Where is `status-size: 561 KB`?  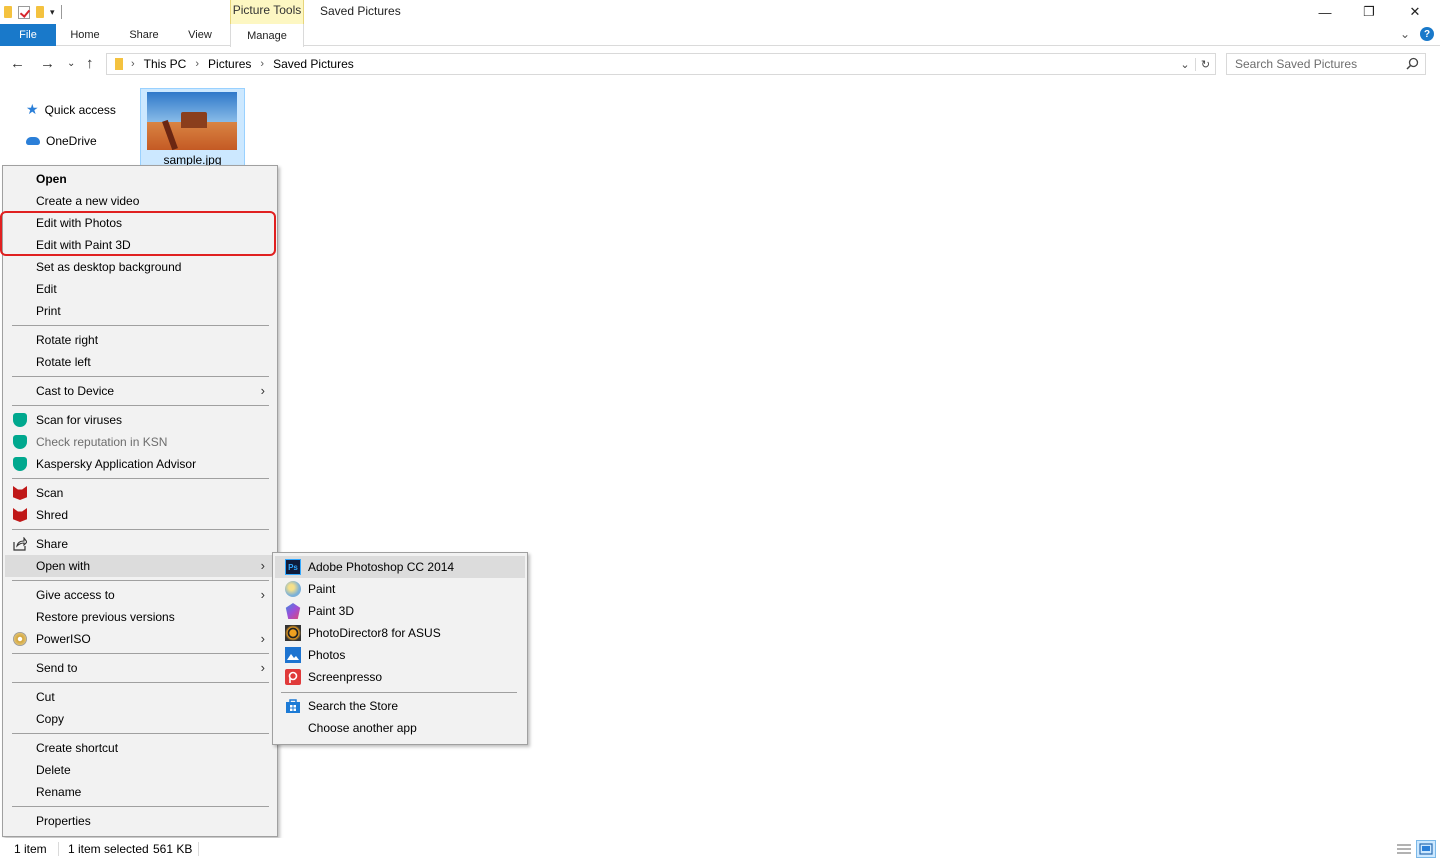
status-size: 561 KB is located at coordinates (173, 849).